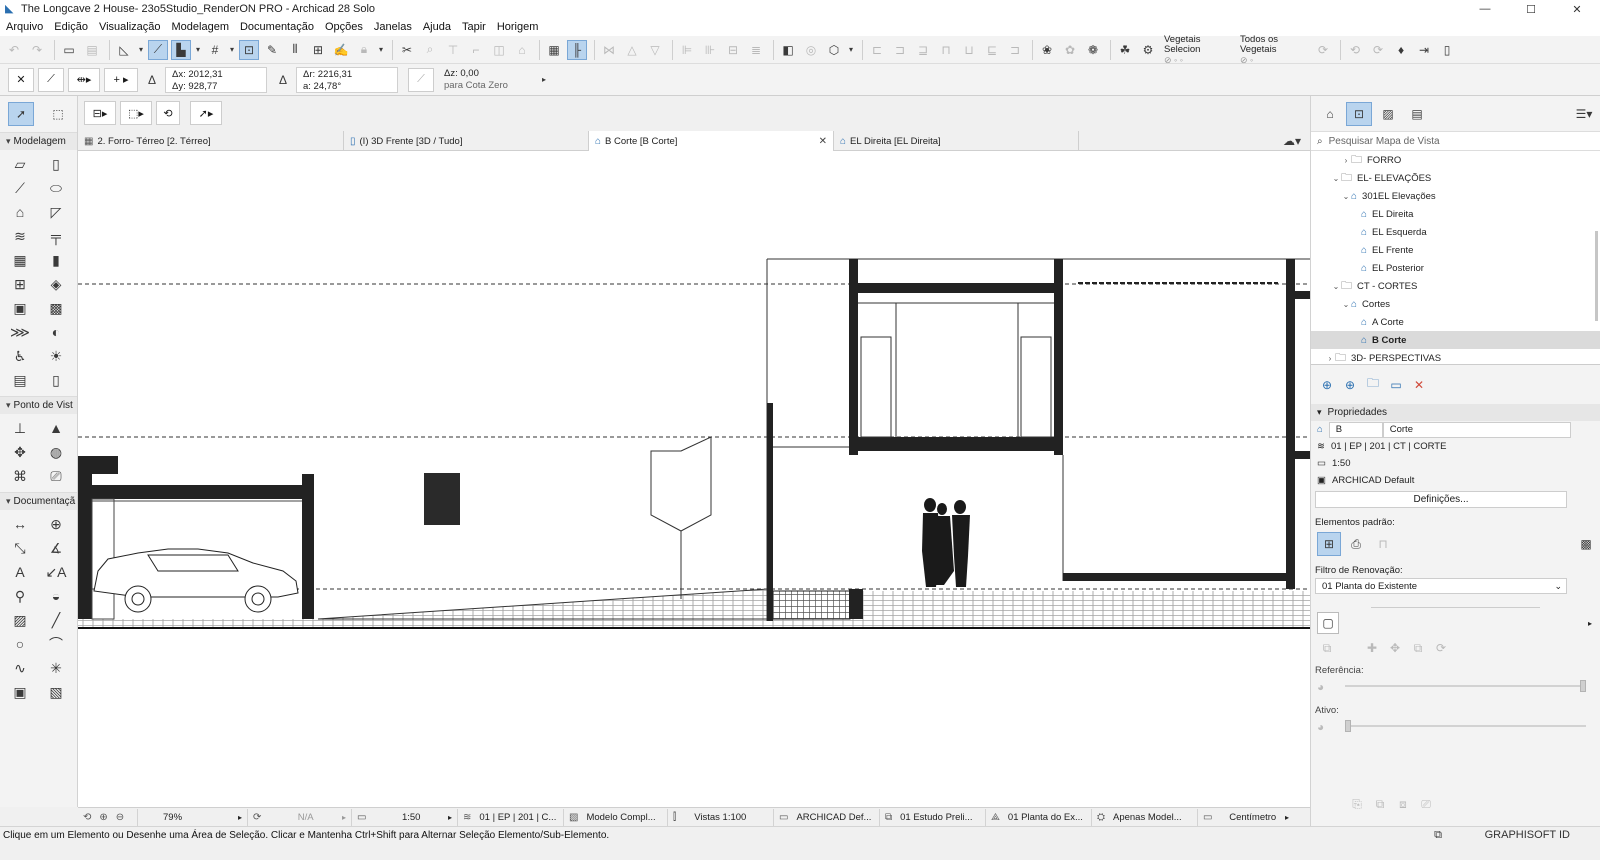 Image resolution: width=1600 pixels, height=860 pixels. What do you see at coordinates (1476, 429) in the screenshot?
I see `view-name-field: Corte` at bounding box center [1476, 429].